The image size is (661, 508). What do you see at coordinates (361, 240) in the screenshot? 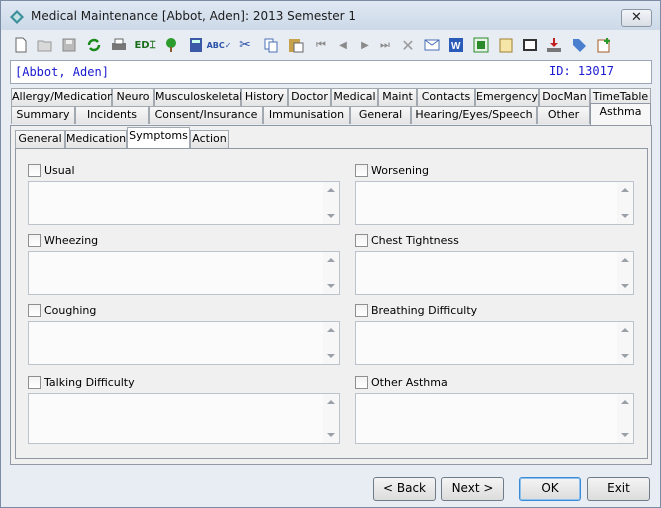
I see `chest-tightness-checkbox` at bounding box center [361, 240].